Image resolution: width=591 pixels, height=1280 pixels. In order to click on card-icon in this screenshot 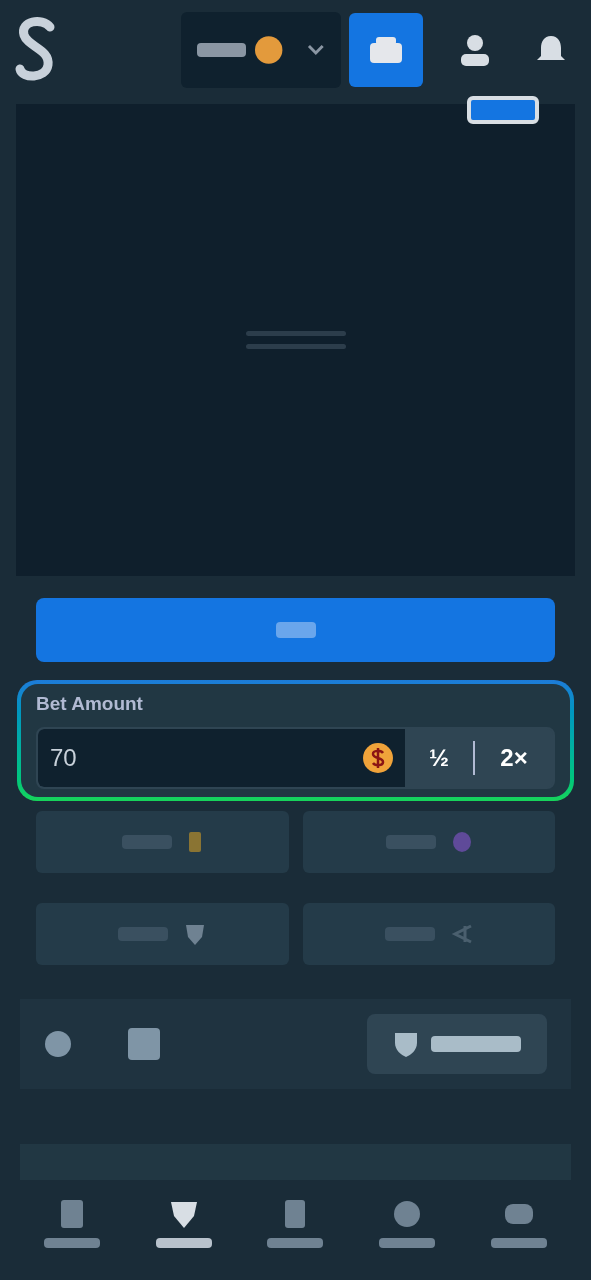, I will do `click(195, 841)`.